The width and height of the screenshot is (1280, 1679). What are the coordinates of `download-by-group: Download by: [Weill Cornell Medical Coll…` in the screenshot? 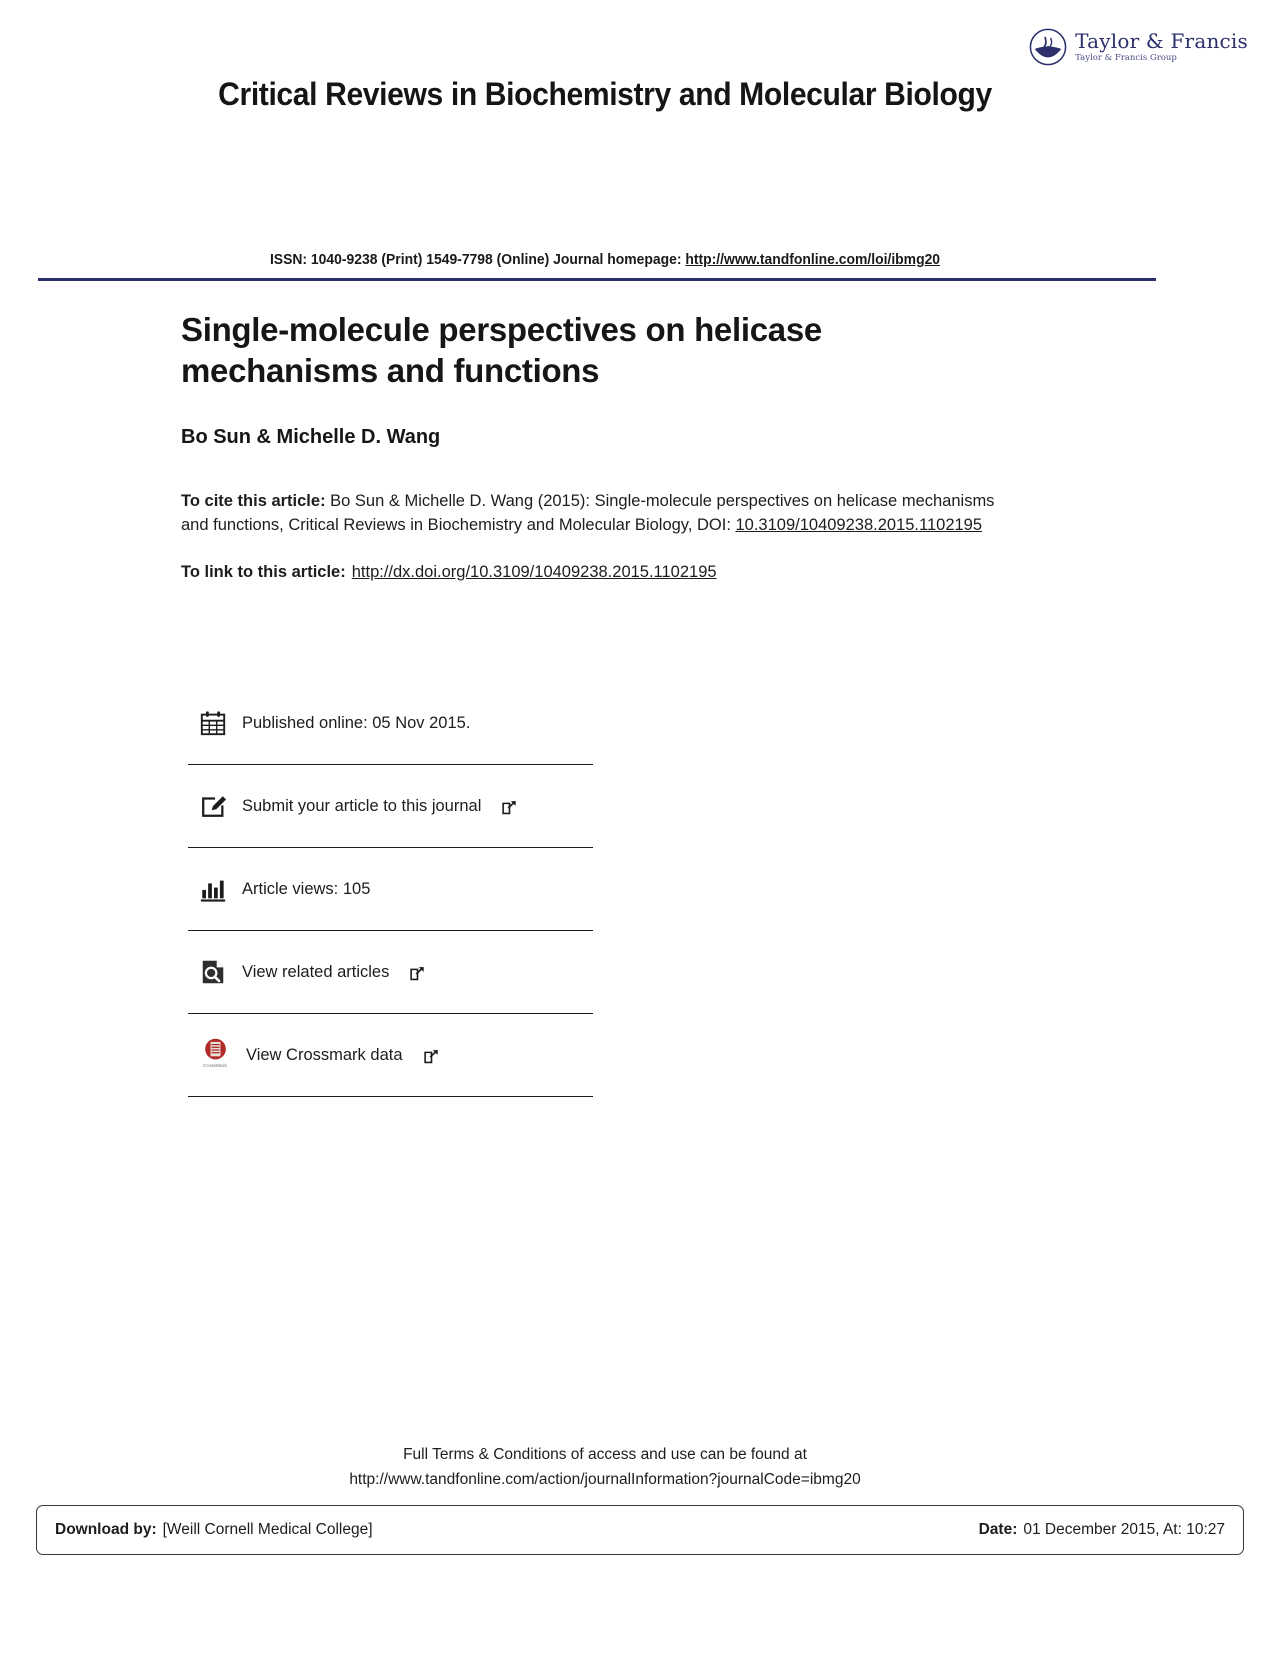 It's located at (214, 1530).